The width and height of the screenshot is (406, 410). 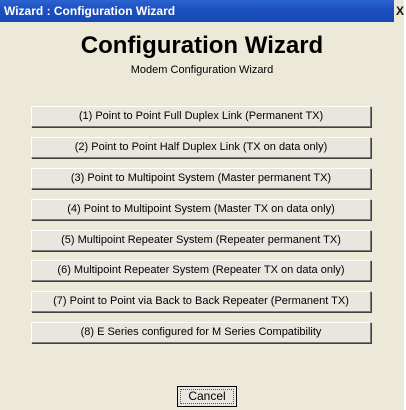 I want to click on page-title: Configuration Wizard, so click(x=202, y=45).